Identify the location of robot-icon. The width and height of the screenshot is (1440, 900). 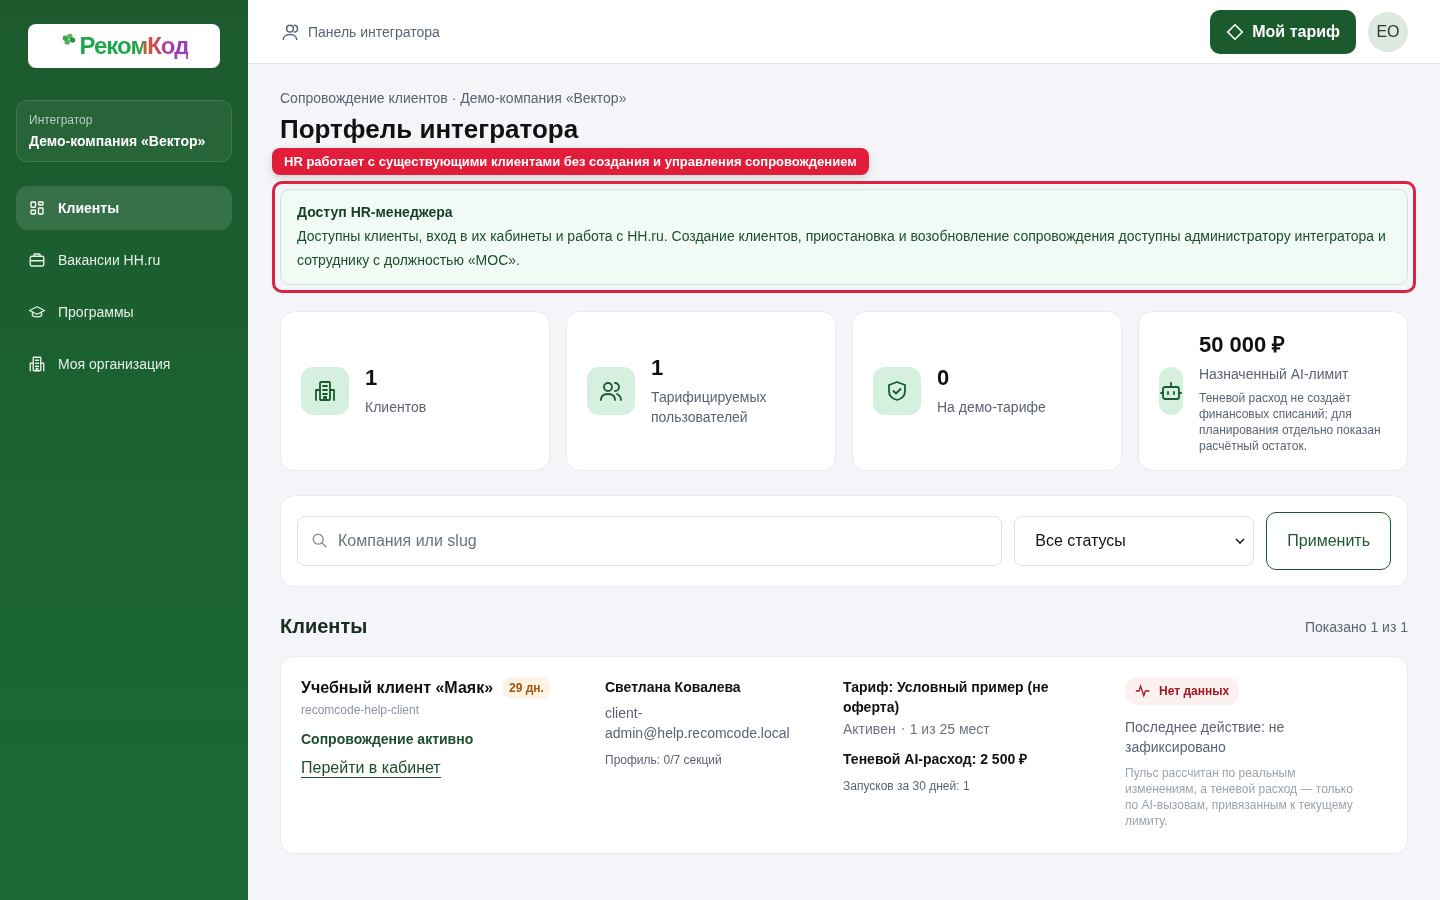
(1171, 391).